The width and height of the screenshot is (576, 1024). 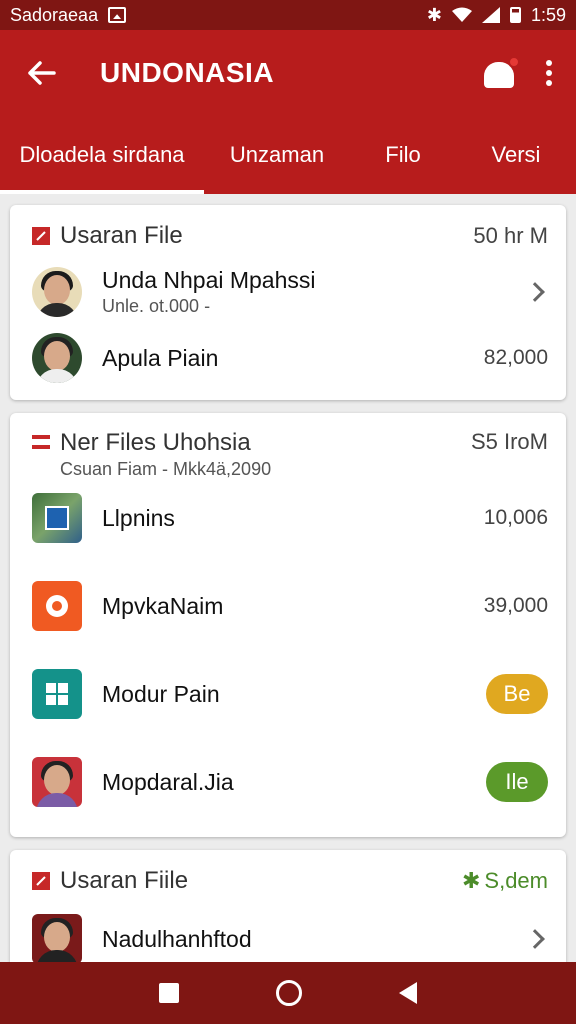 I want to click on card-title: Usaran File, so click(x=121, y=235).